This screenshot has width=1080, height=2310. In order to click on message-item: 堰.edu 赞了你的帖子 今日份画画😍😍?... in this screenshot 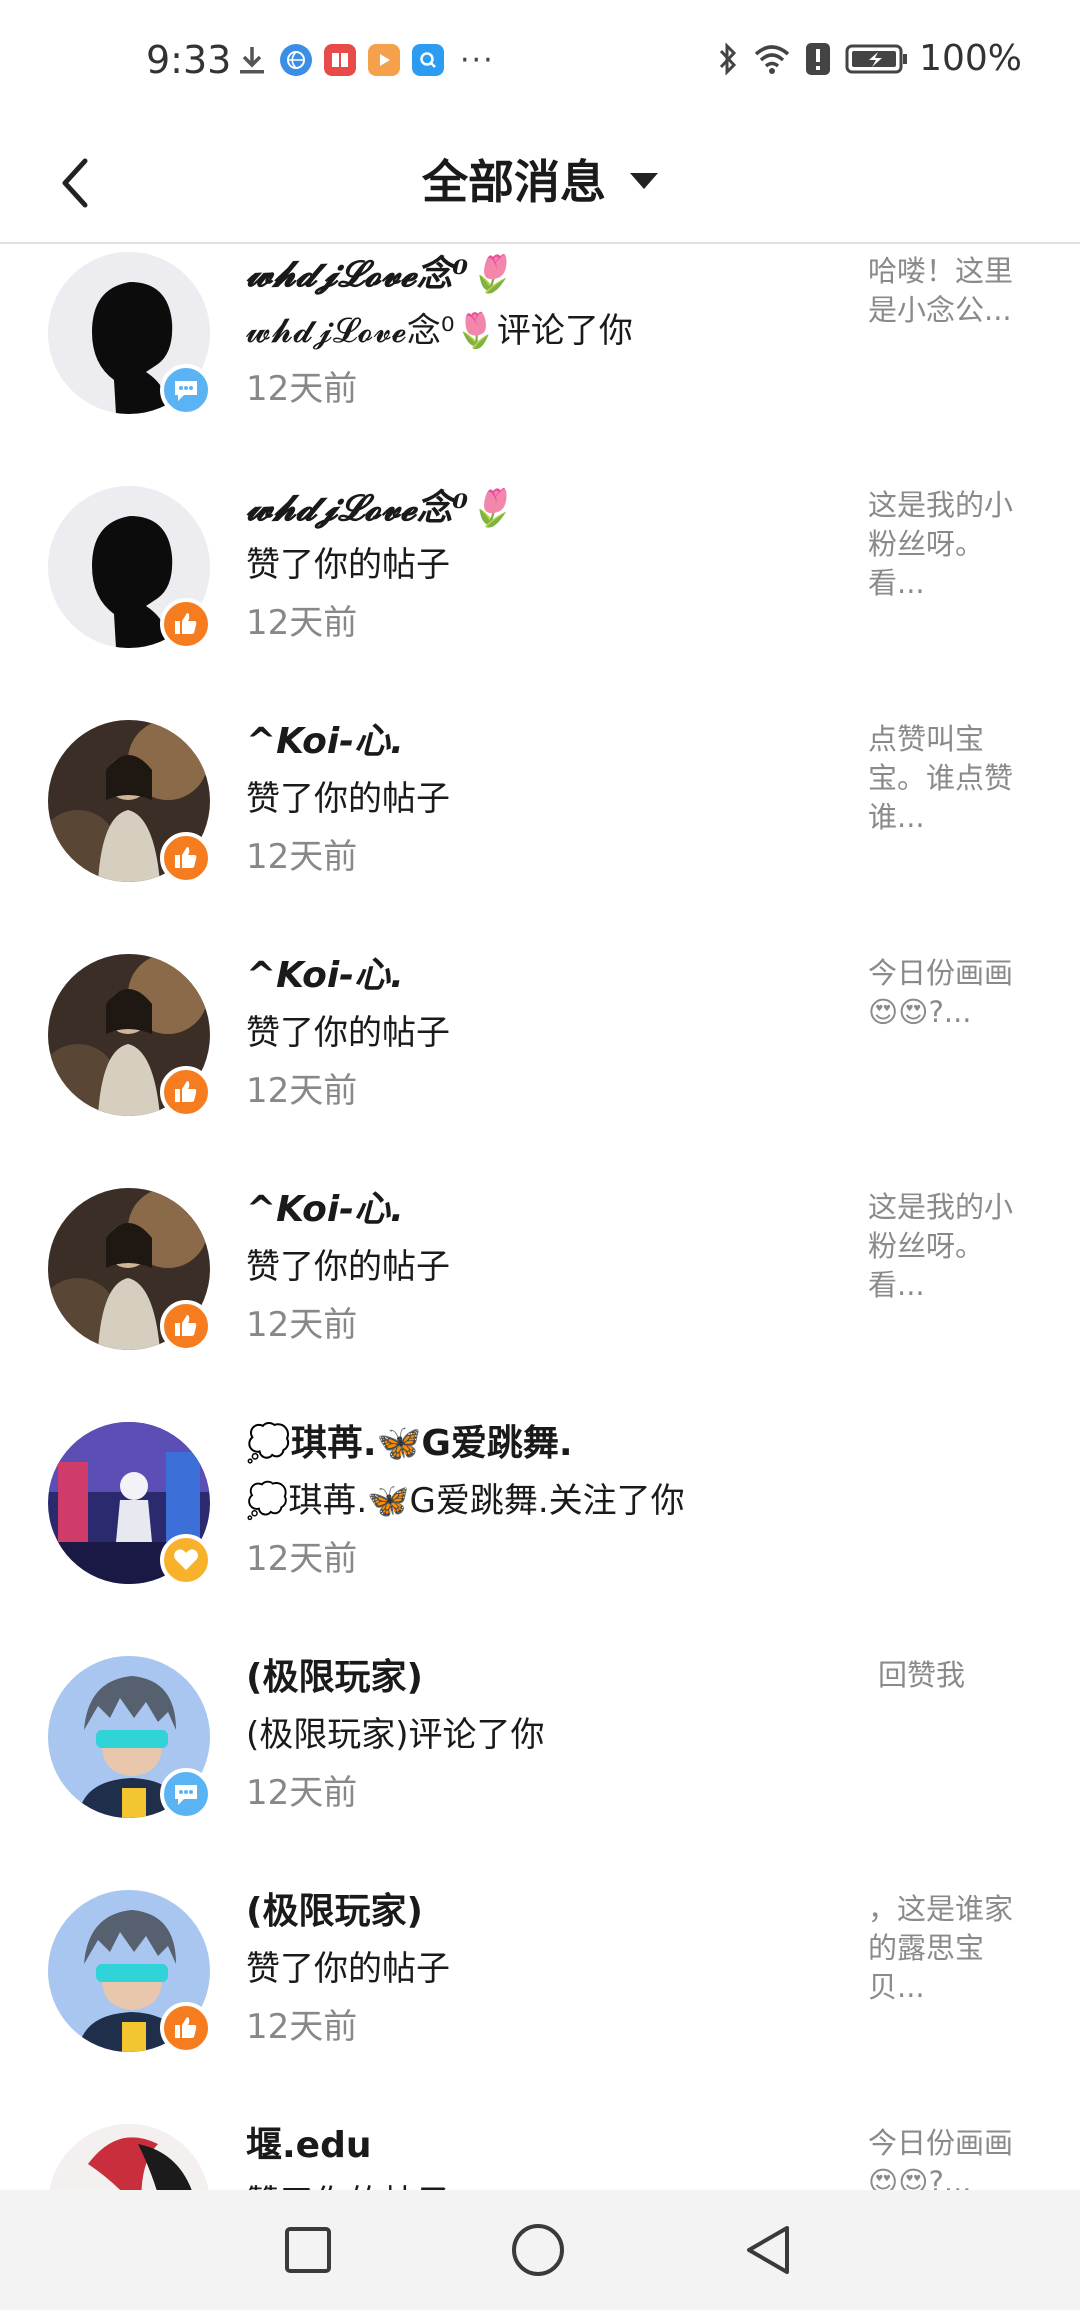, I will do `click(540, 2155)`.